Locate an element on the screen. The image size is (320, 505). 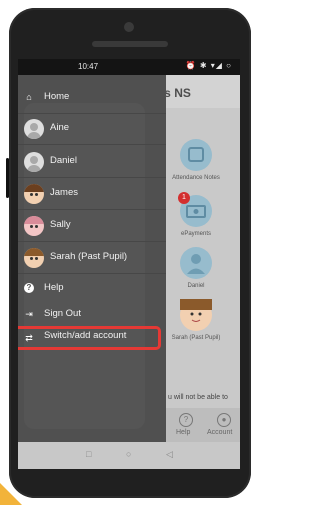
drawer-item-sarah: Sarah (Past Pupil) is located at coordinates (92, 258).